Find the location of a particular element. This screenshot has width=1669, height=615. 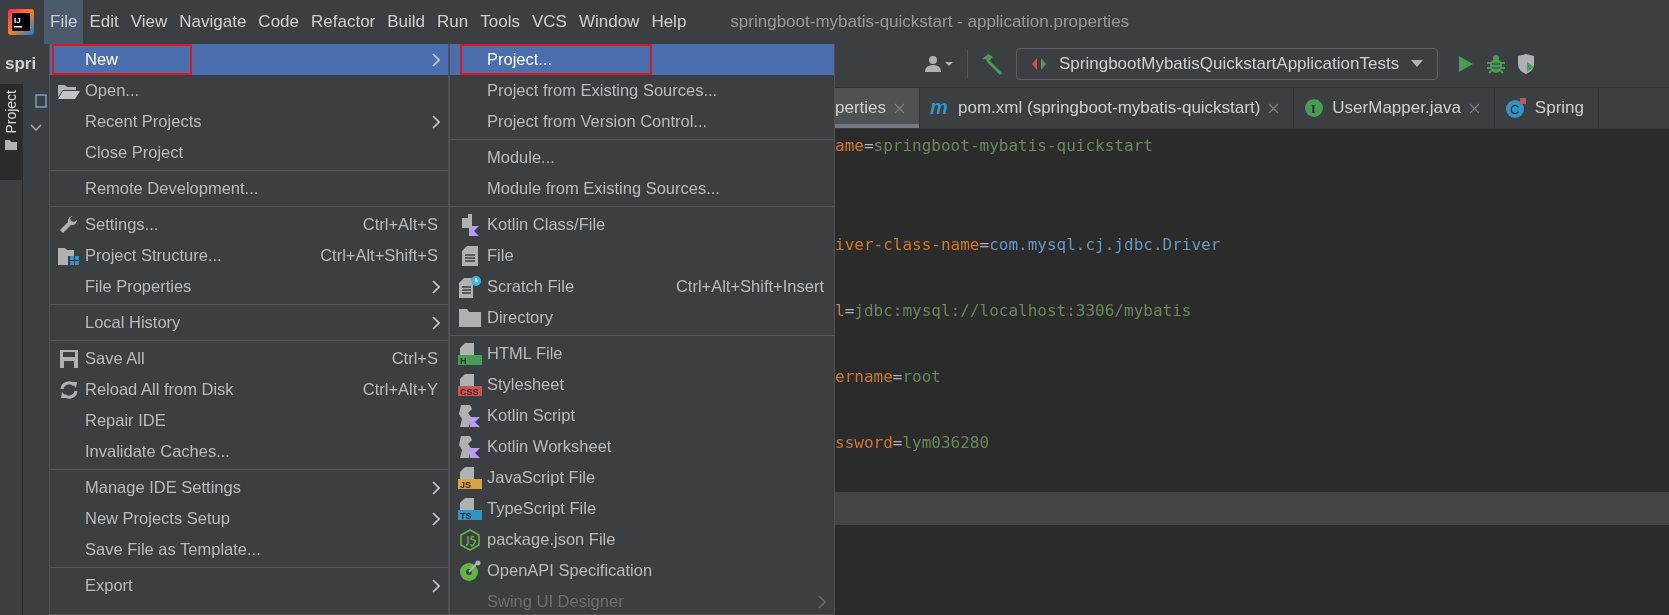

menu-item: H HTML File is located at coordinates (642, 353).